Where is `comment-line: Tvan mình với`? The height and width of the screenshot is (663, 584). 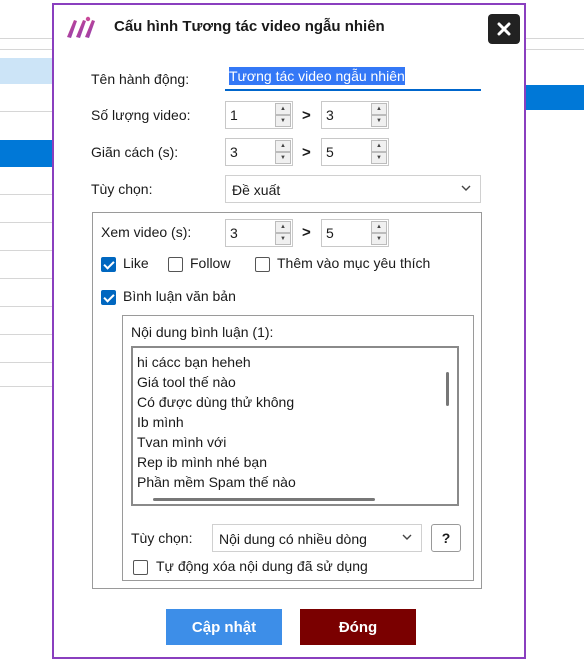 comment-line: Tvan mình với is located at coordinates (182, 442).